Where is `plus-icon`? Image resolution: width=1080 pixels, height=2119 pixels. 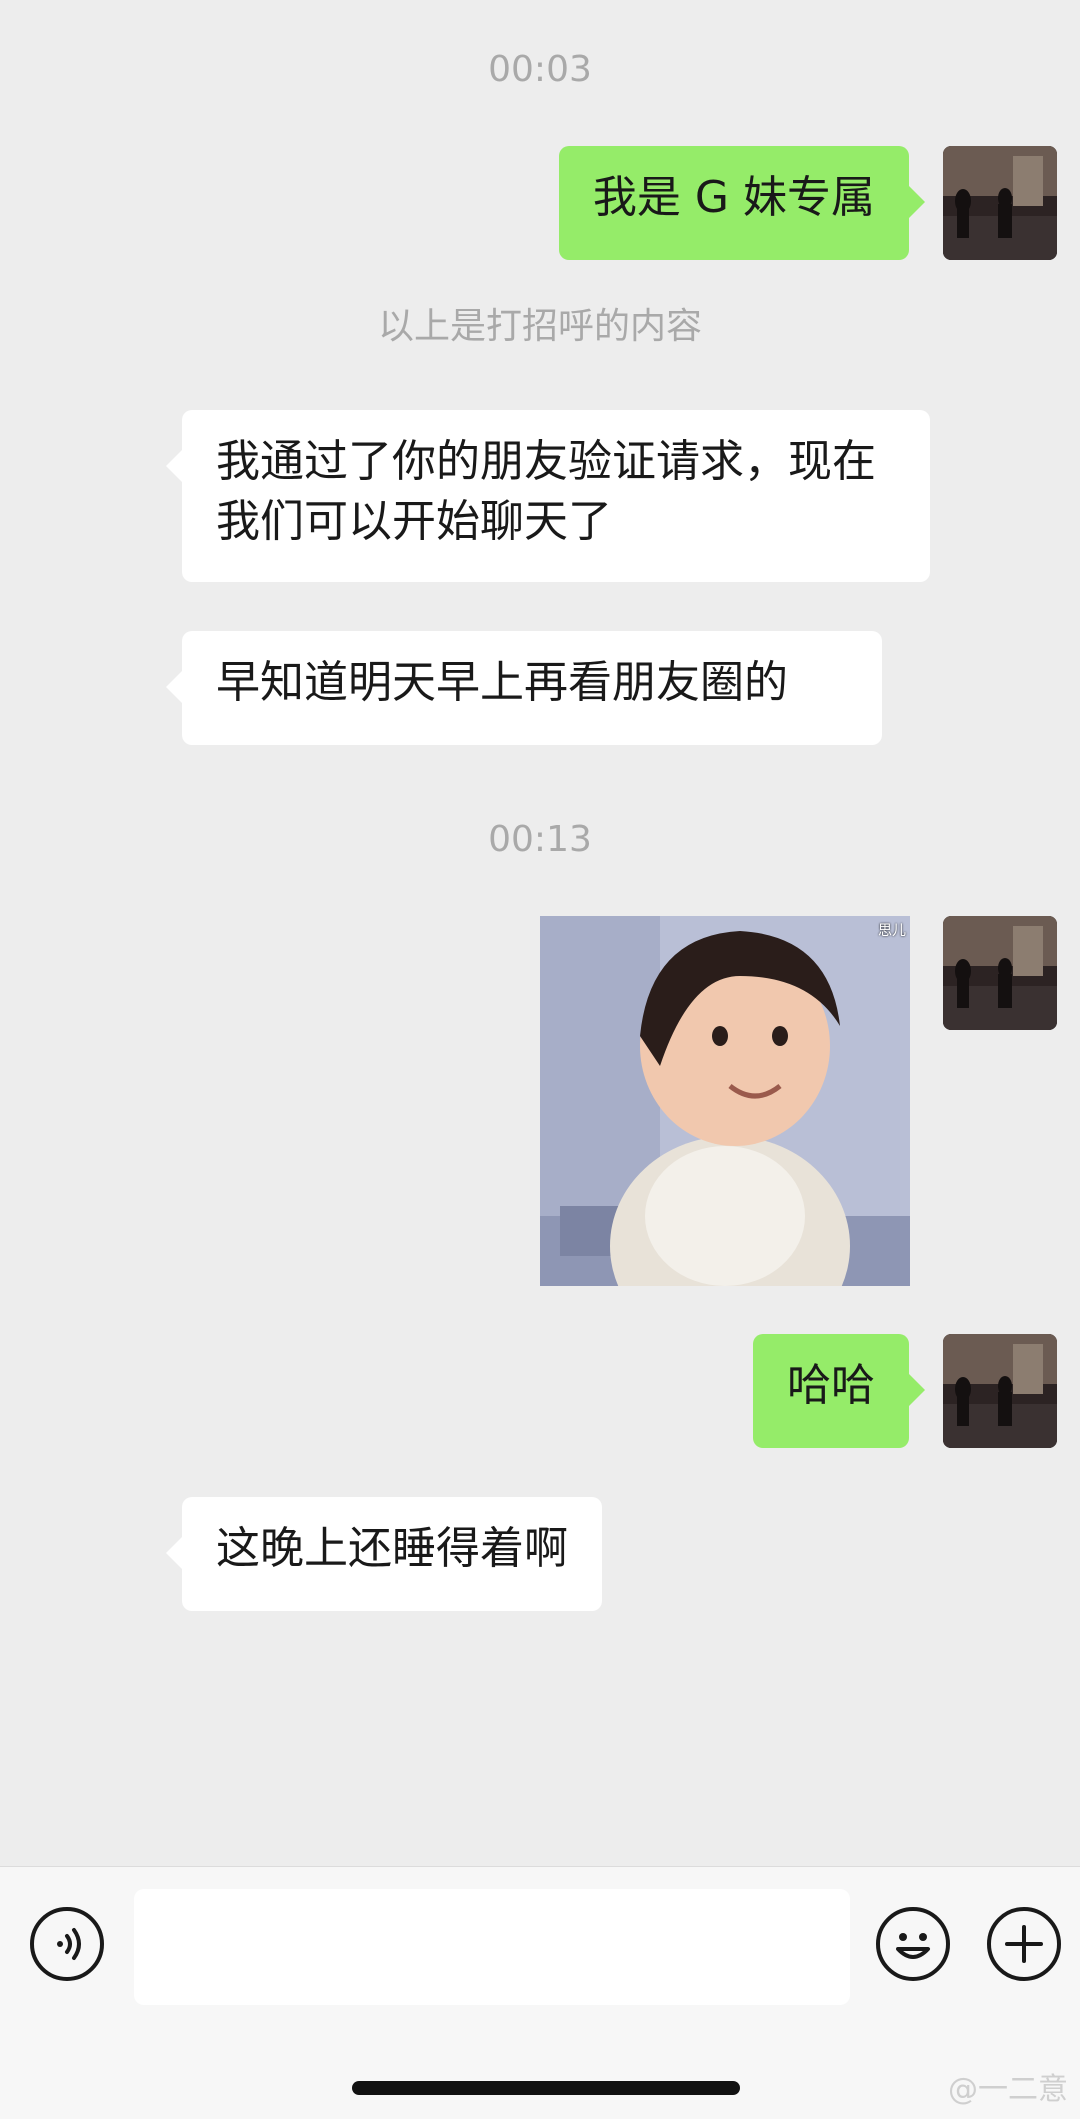
plus-icon is located at coordinates (1024, 1944).